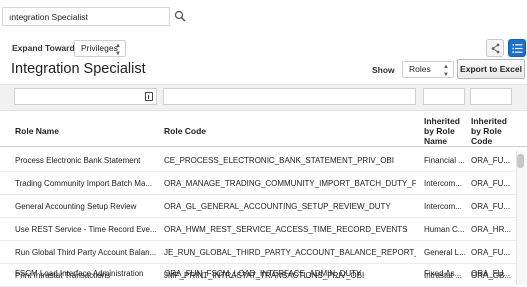 Image resolution: width=527 pixels, height=287 pixels. I want to click on role-name-cell: FSCM Load Interface Administration, so click(79, 273).